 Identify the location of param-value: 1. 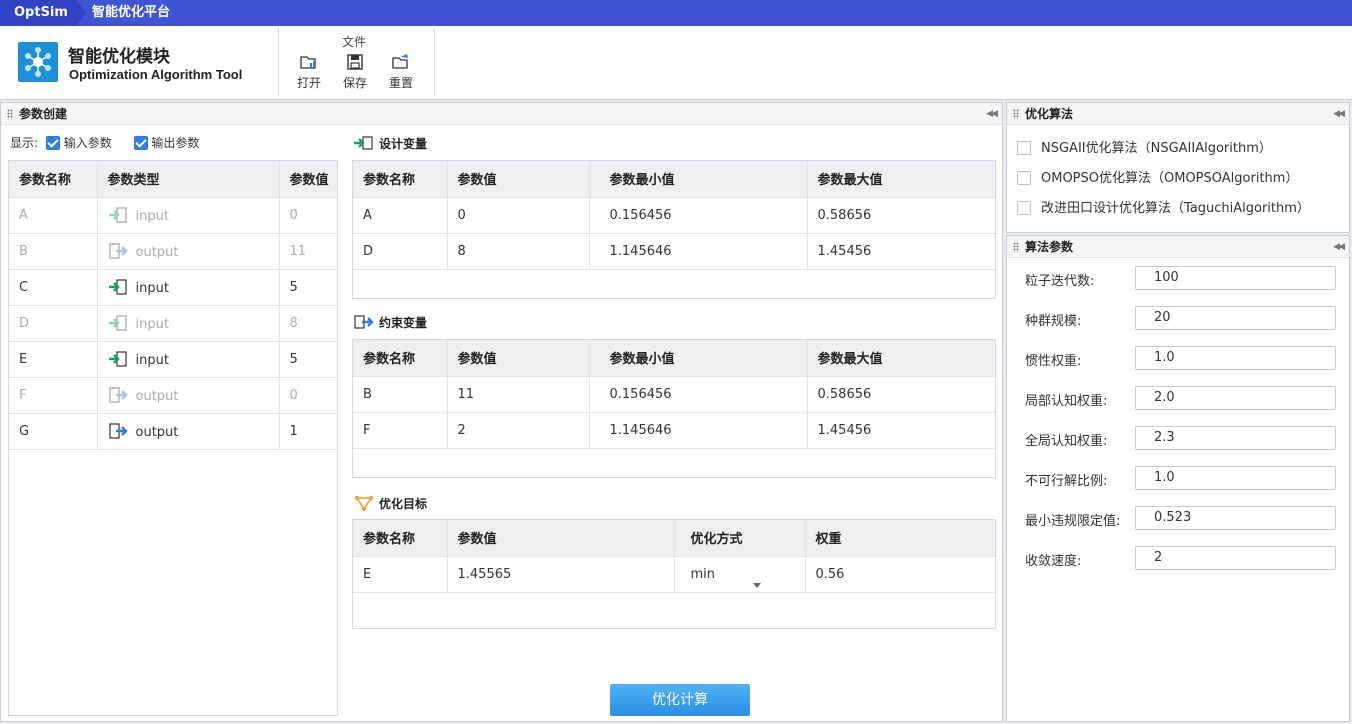
(308, 431).